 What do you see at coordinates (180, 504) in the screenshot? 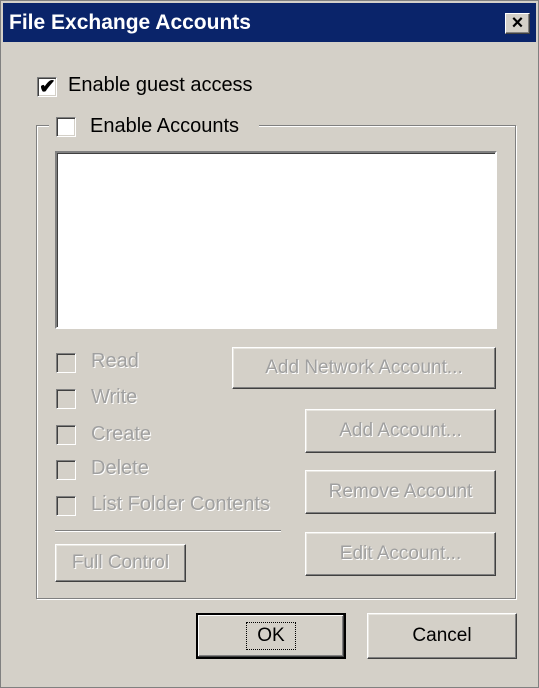
I see `list-folder-contents-label: List Folder Contents` at bounding box center [180, 504].